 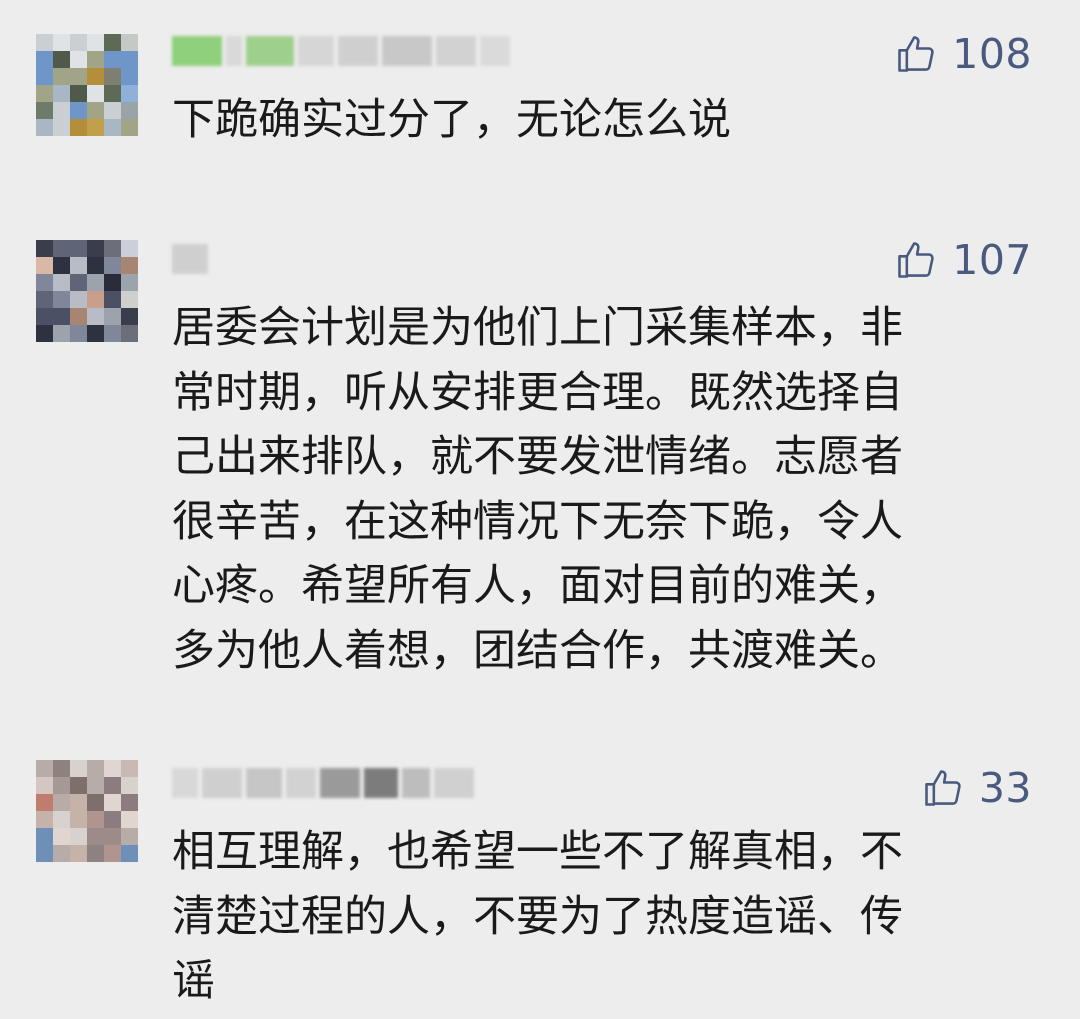 I want to click on like-count: 108, so click(x=992, y=54).